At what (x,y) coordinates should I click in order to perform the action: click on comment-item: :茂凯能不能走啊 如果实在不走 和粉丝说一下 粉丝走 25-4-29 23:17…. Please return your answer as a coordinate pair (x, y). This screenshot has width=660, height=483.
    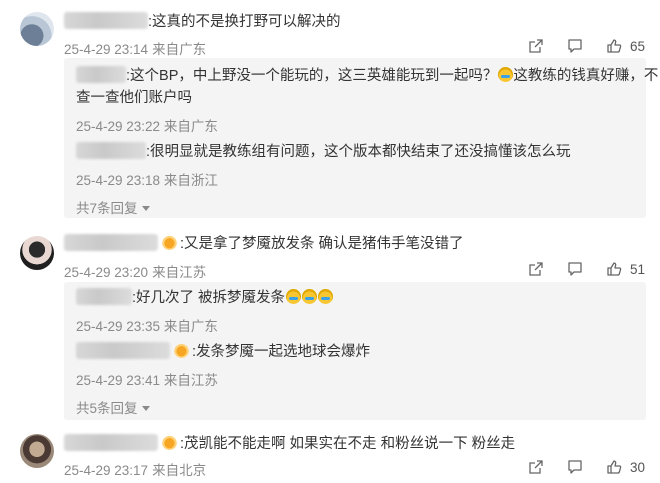
    Looking at the image, I should click on (330, 453).